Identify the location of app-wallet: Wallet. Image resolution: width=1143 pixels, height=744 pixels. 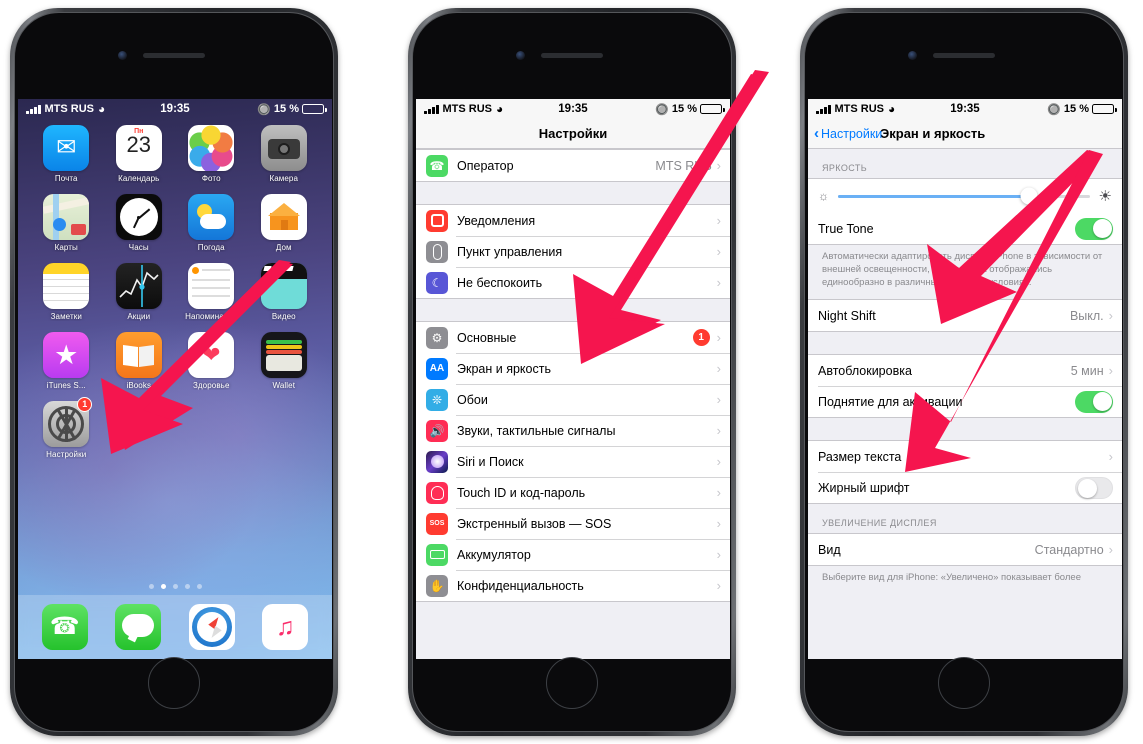
(284, 366).